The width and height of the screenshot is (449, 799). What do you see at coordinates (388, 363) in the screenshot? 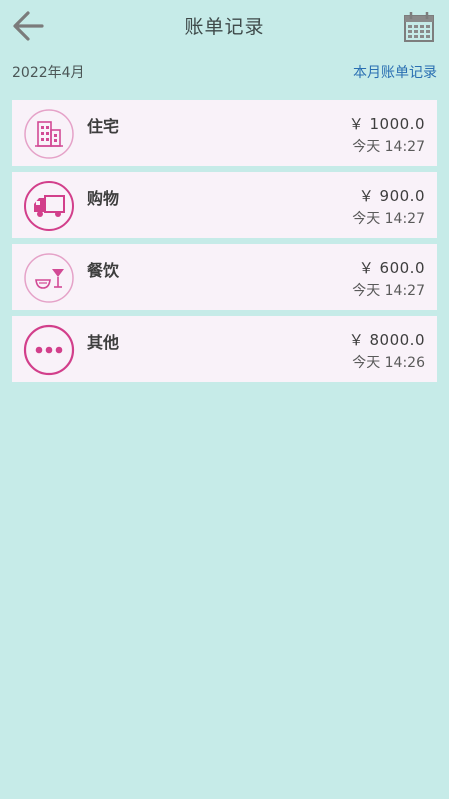
I see `record-time: 今天 14:26` at bounding box center [388, 363].